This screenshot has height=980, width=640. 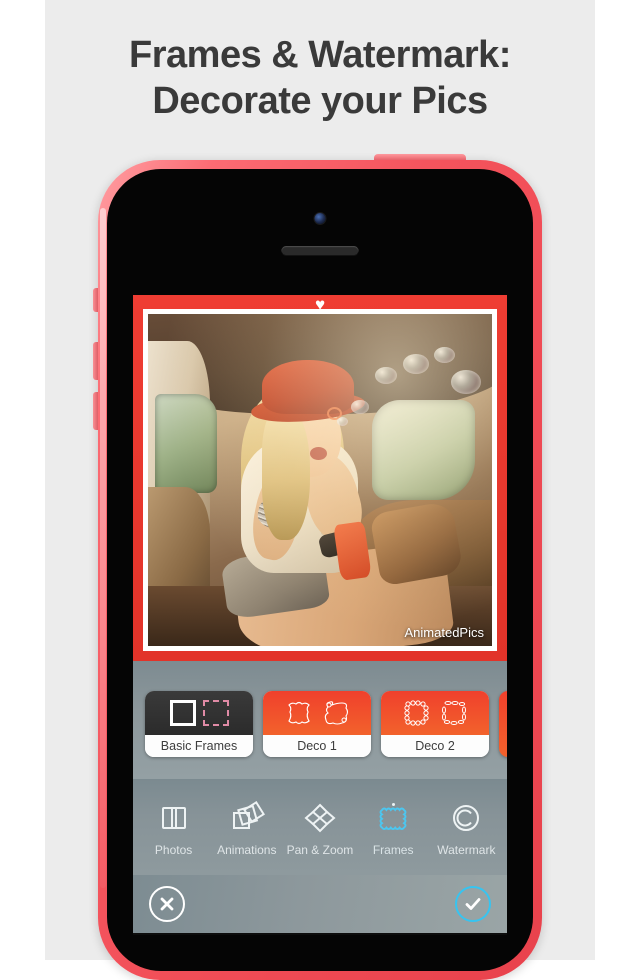 I want to click on earpiece-speaker, so click(x=320, y=250).